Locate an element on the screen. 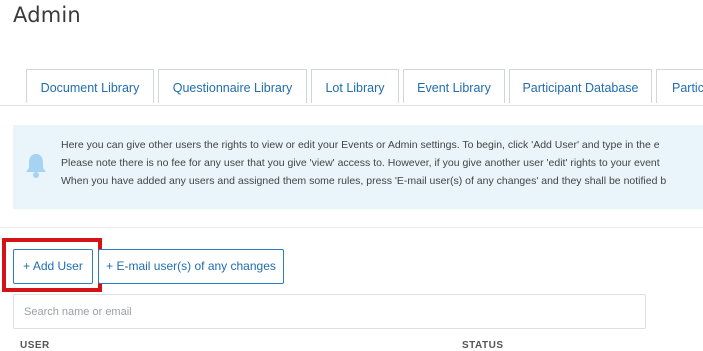 The height and width of the screenshot is (351, 703). tab-document-library: Document Library is located at coordinates (90, 86).